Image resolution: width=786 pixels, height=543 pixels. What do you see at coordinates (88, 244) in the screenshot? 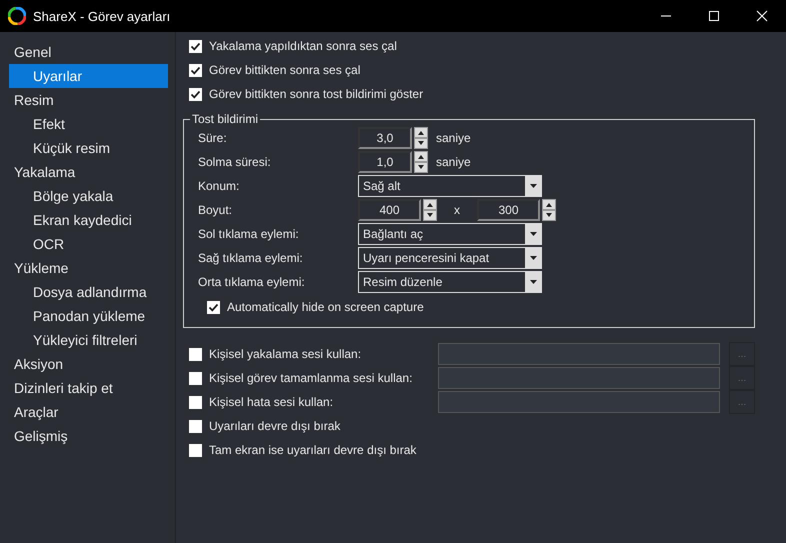
I see `sidebar-item: OCR` at bounding box center [88, 244].